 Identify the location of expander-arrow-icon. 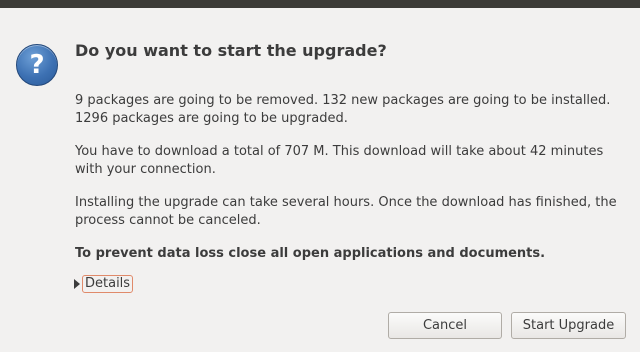
(77, 284).